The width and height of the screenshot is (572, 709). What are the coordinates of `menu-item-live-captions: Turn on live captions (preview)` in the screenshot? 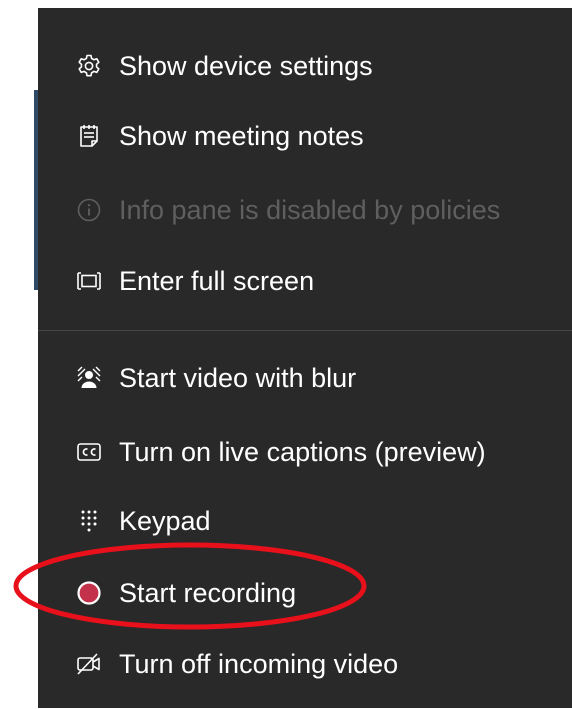 It's located at (305, 452).